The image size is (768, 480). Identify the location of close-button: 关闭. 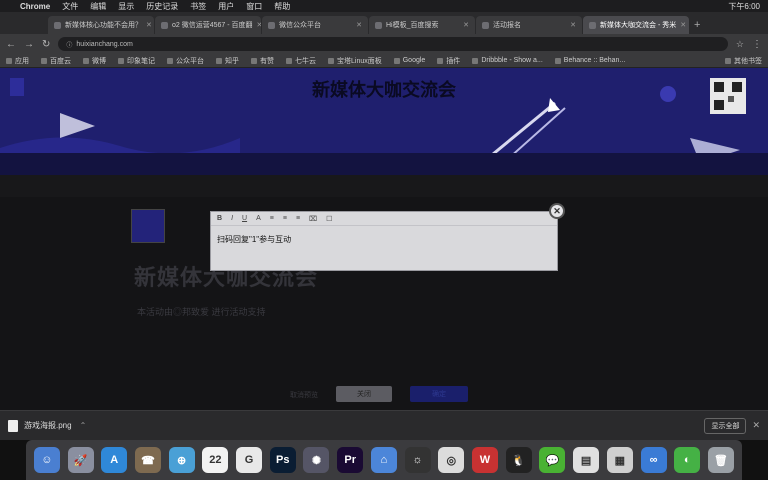
(364, 394).